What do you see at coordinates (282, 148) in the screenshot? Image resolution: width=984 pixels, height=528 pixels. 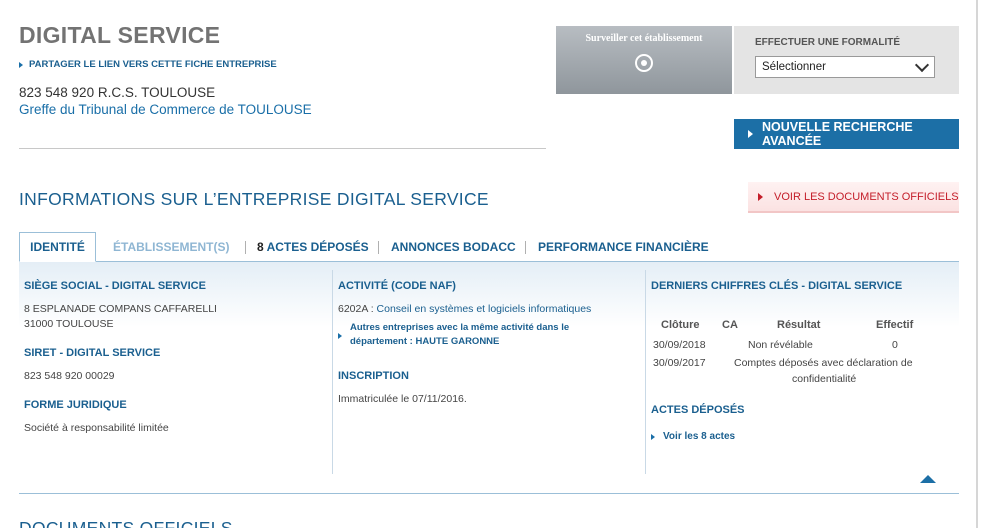 I see `header-divider` at bounding box center [282, 148].